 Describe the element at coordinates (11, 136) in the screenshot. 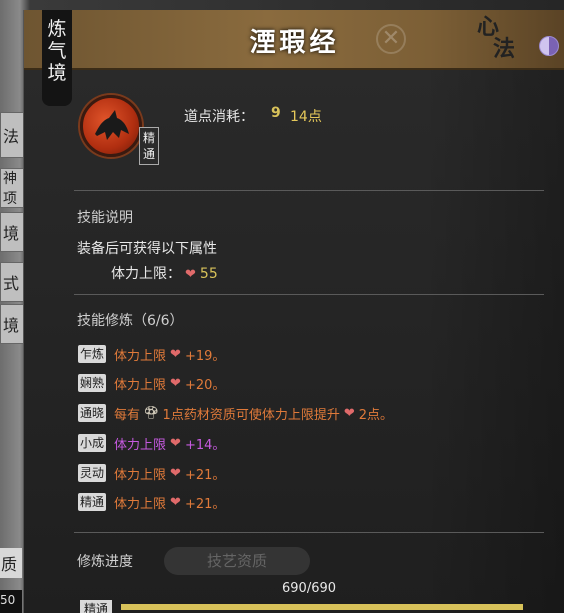

I see `bg-tab-label: 法` at that location.